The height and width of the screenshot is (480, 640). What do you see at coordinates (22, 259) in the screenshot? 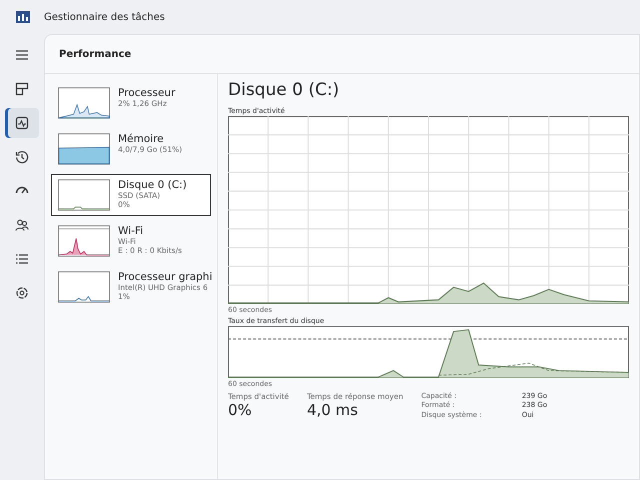
I see `list-icon` at bounding box center [22, 259].